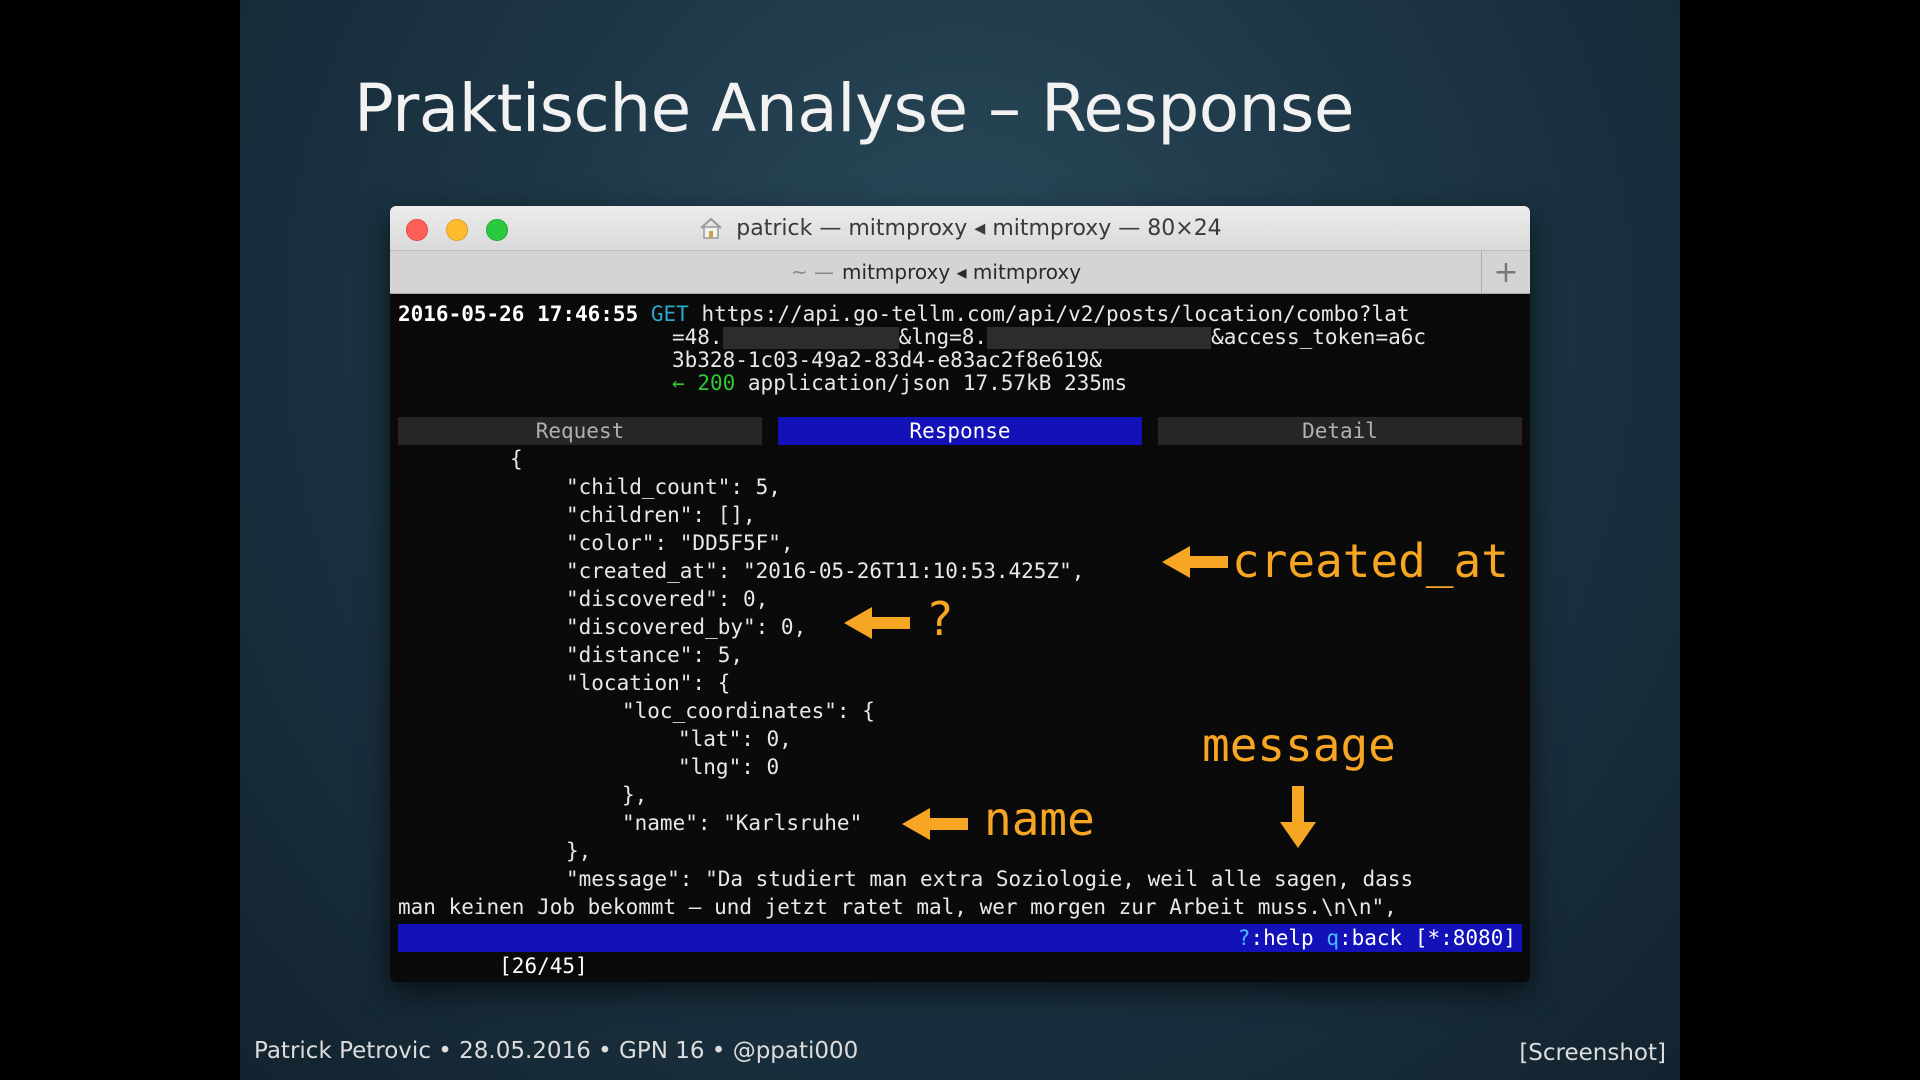  I want to click on json-line: "name": "Karlsruhe", so click(742, 823).